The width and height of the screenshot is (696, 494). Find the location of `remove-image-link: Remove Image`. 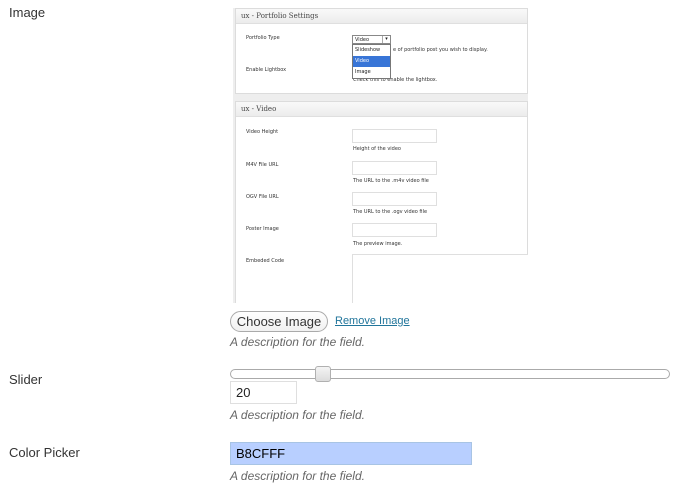

remove-image-link: Remove Image is located at coordinates (372, 321).